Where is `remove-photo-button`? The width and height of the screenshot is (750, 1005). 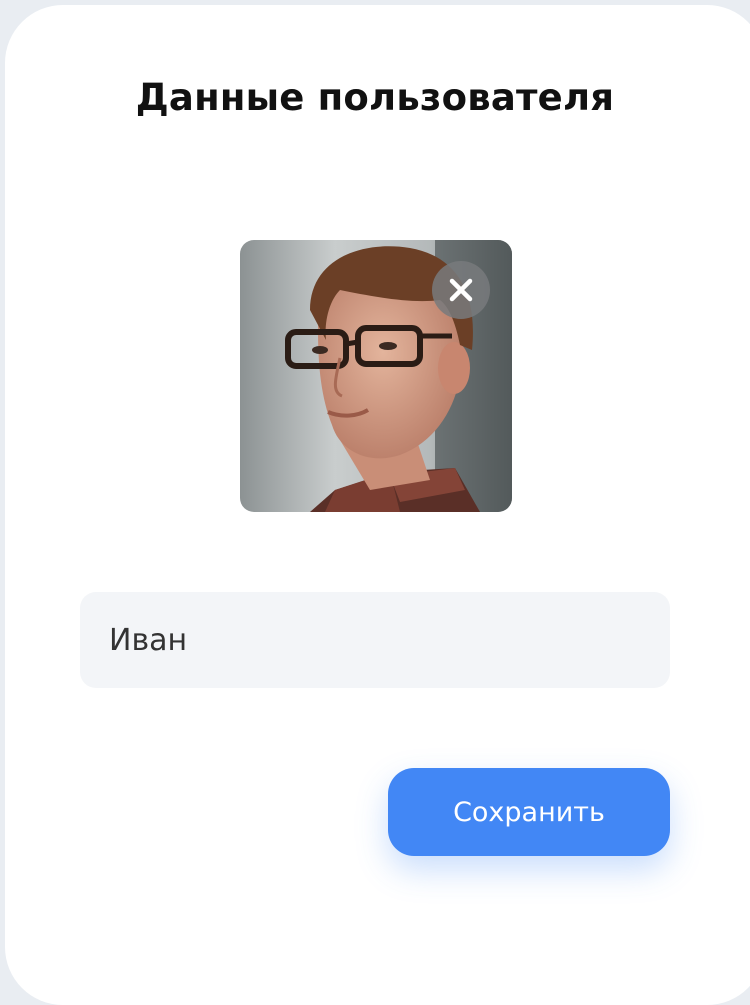
remove-photo-button is located at coordinates (461, 290).